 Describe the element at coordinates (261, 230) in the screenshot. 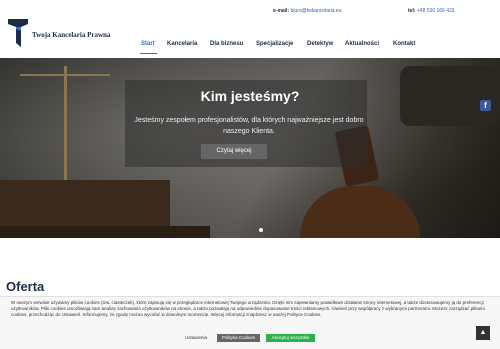

I see `slider-dot` at that location.